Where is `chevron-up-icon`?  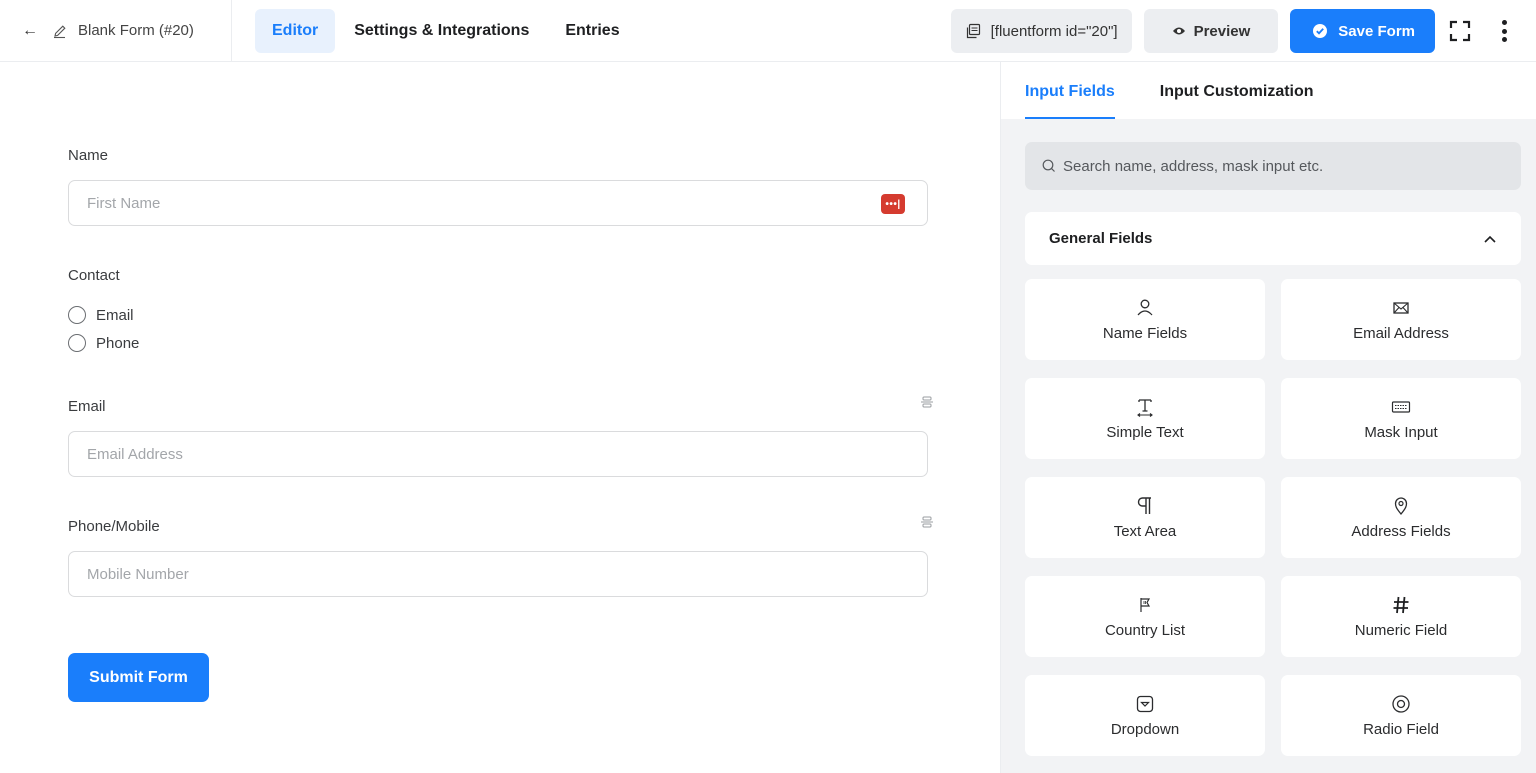 chevron-up-icon is located at coordinates (1490, 239).